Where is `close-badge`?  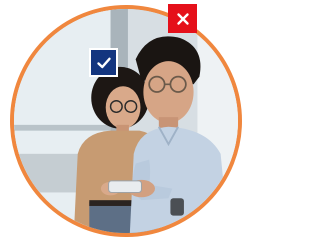 close-badge is located at coordinates (182, 18).